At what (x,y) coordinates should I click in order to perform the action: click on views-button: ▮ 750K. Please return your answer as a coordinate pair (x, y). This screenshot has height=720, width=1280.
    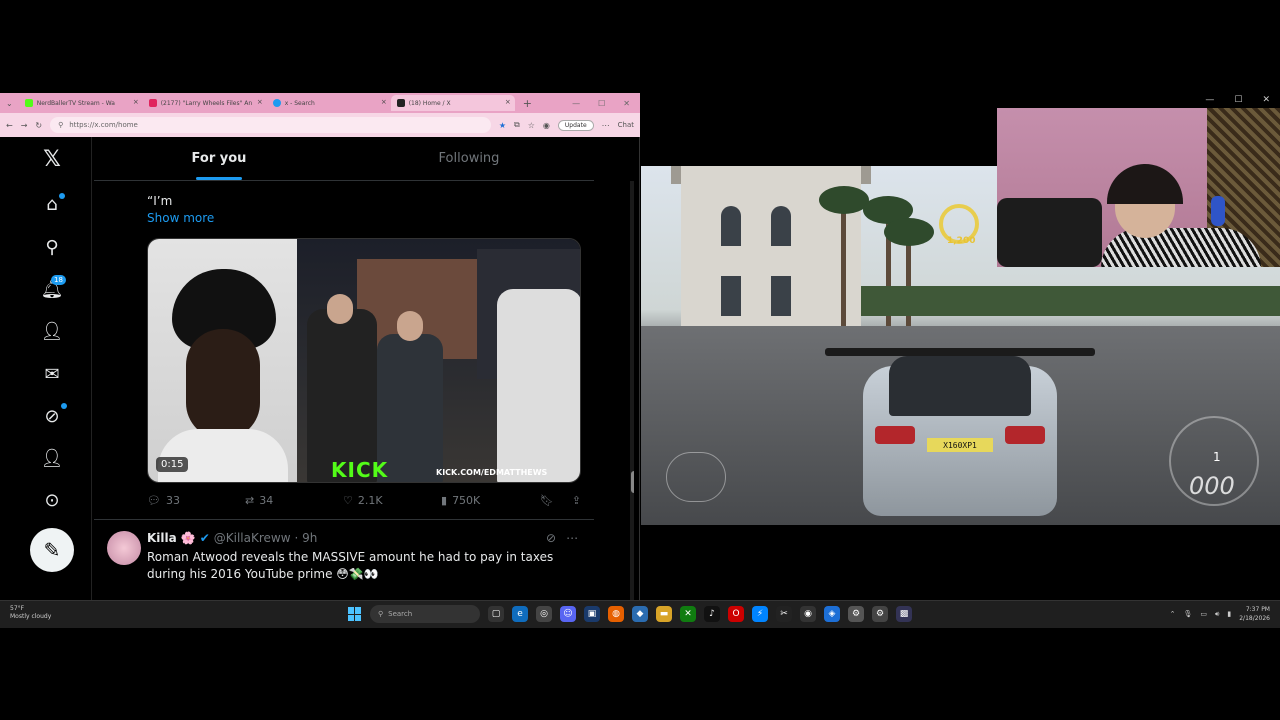
    Looking at the image, I should click on (490, 500).